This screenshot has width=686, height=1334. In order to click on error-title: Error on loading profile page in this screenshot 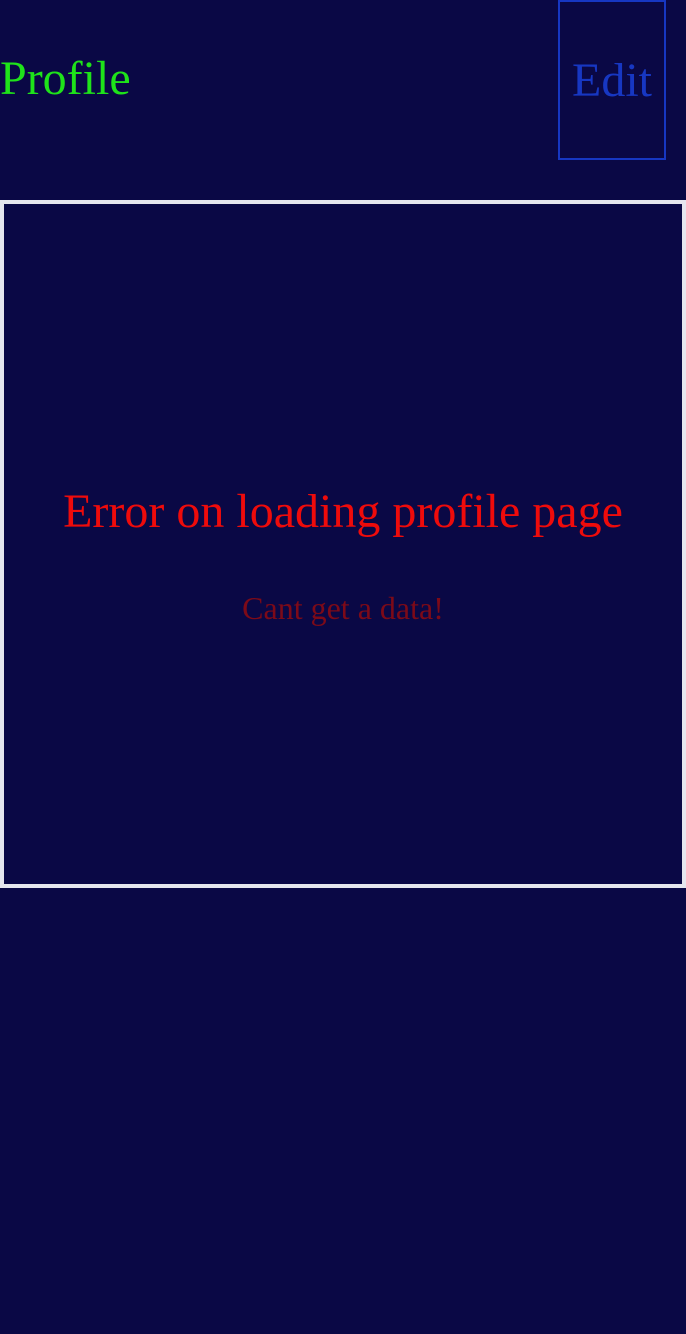, I will do `click(343, 511)`.